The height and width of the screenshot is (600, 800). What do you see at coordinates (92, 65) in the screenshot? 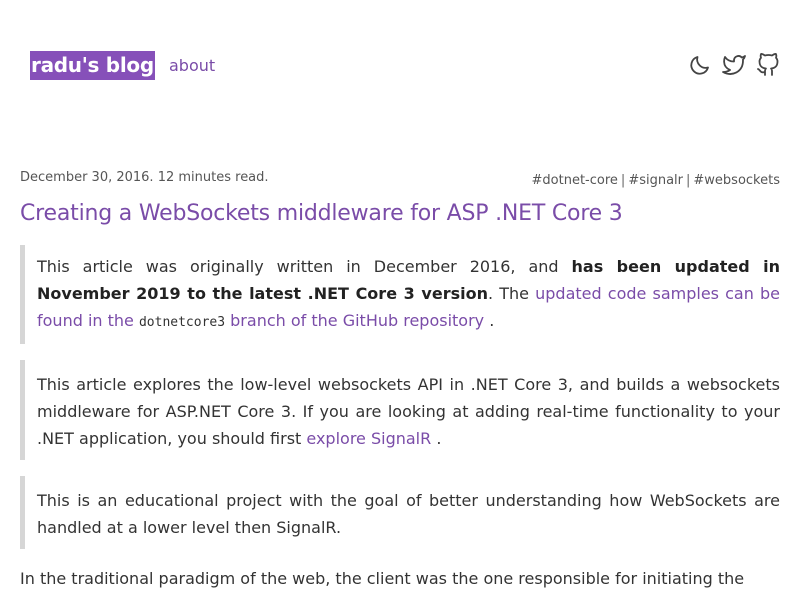
I see `site-logo-link: radu's blog` at bounding box center [92, 65].